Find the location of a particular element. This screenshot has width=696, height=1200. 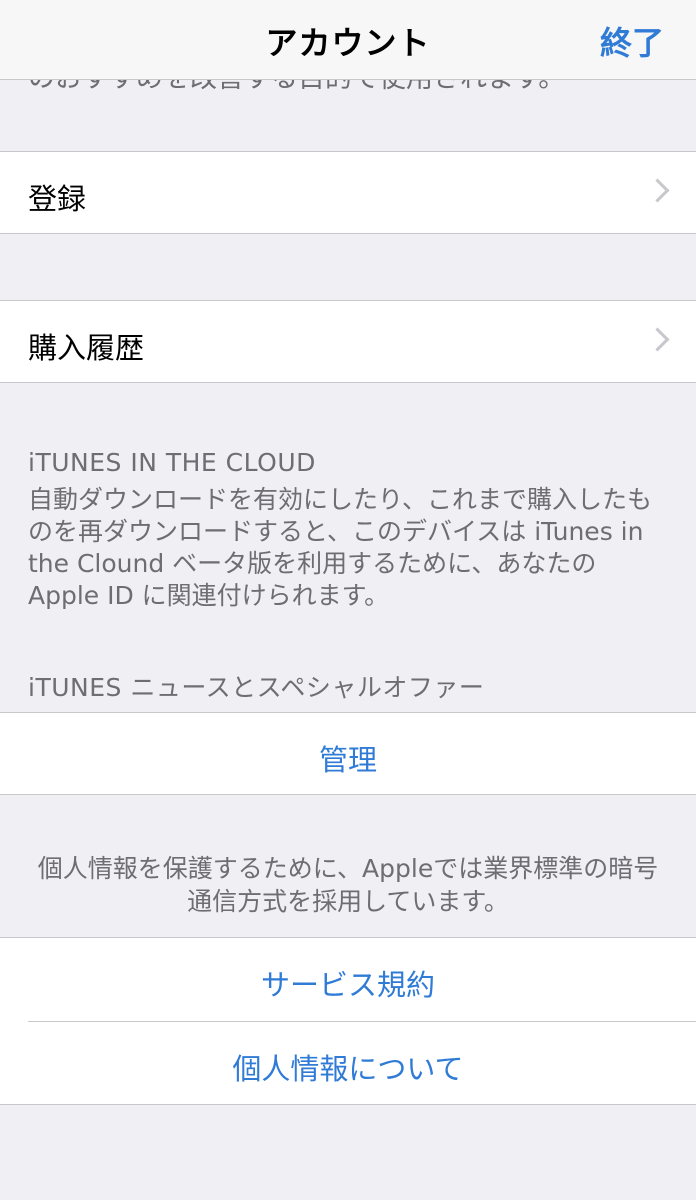

manage-button: 管理 is located at coordinates (348, 758).